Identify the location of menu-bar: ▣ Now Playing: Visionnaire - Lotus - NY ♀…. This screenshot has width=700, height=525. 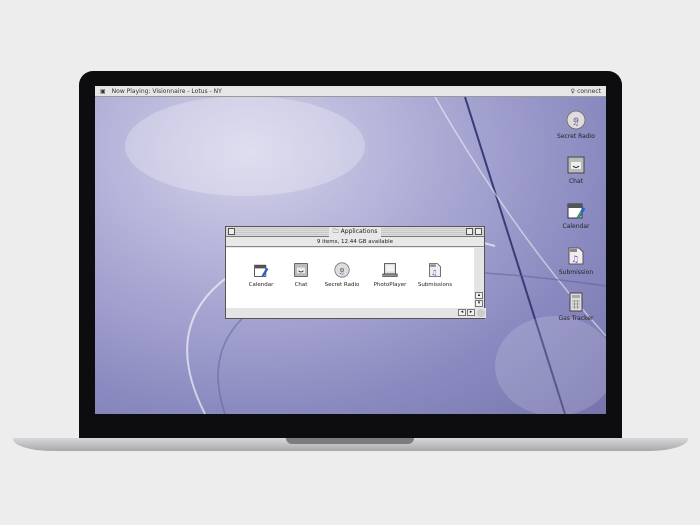
(350, 91).